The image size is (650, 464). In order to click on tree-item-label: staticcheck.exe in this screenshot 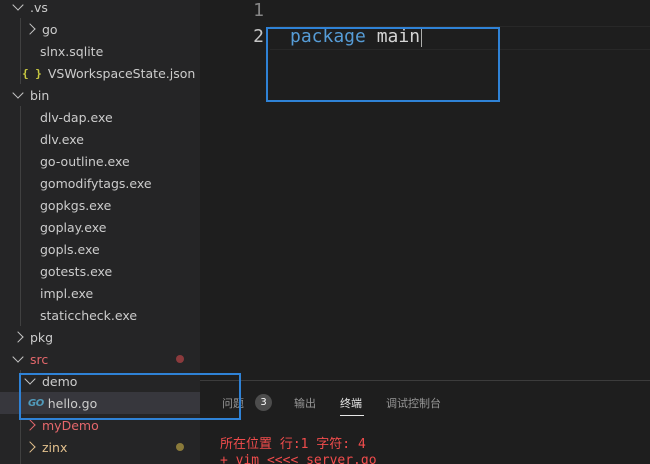, I will do `click(89, 315)`.